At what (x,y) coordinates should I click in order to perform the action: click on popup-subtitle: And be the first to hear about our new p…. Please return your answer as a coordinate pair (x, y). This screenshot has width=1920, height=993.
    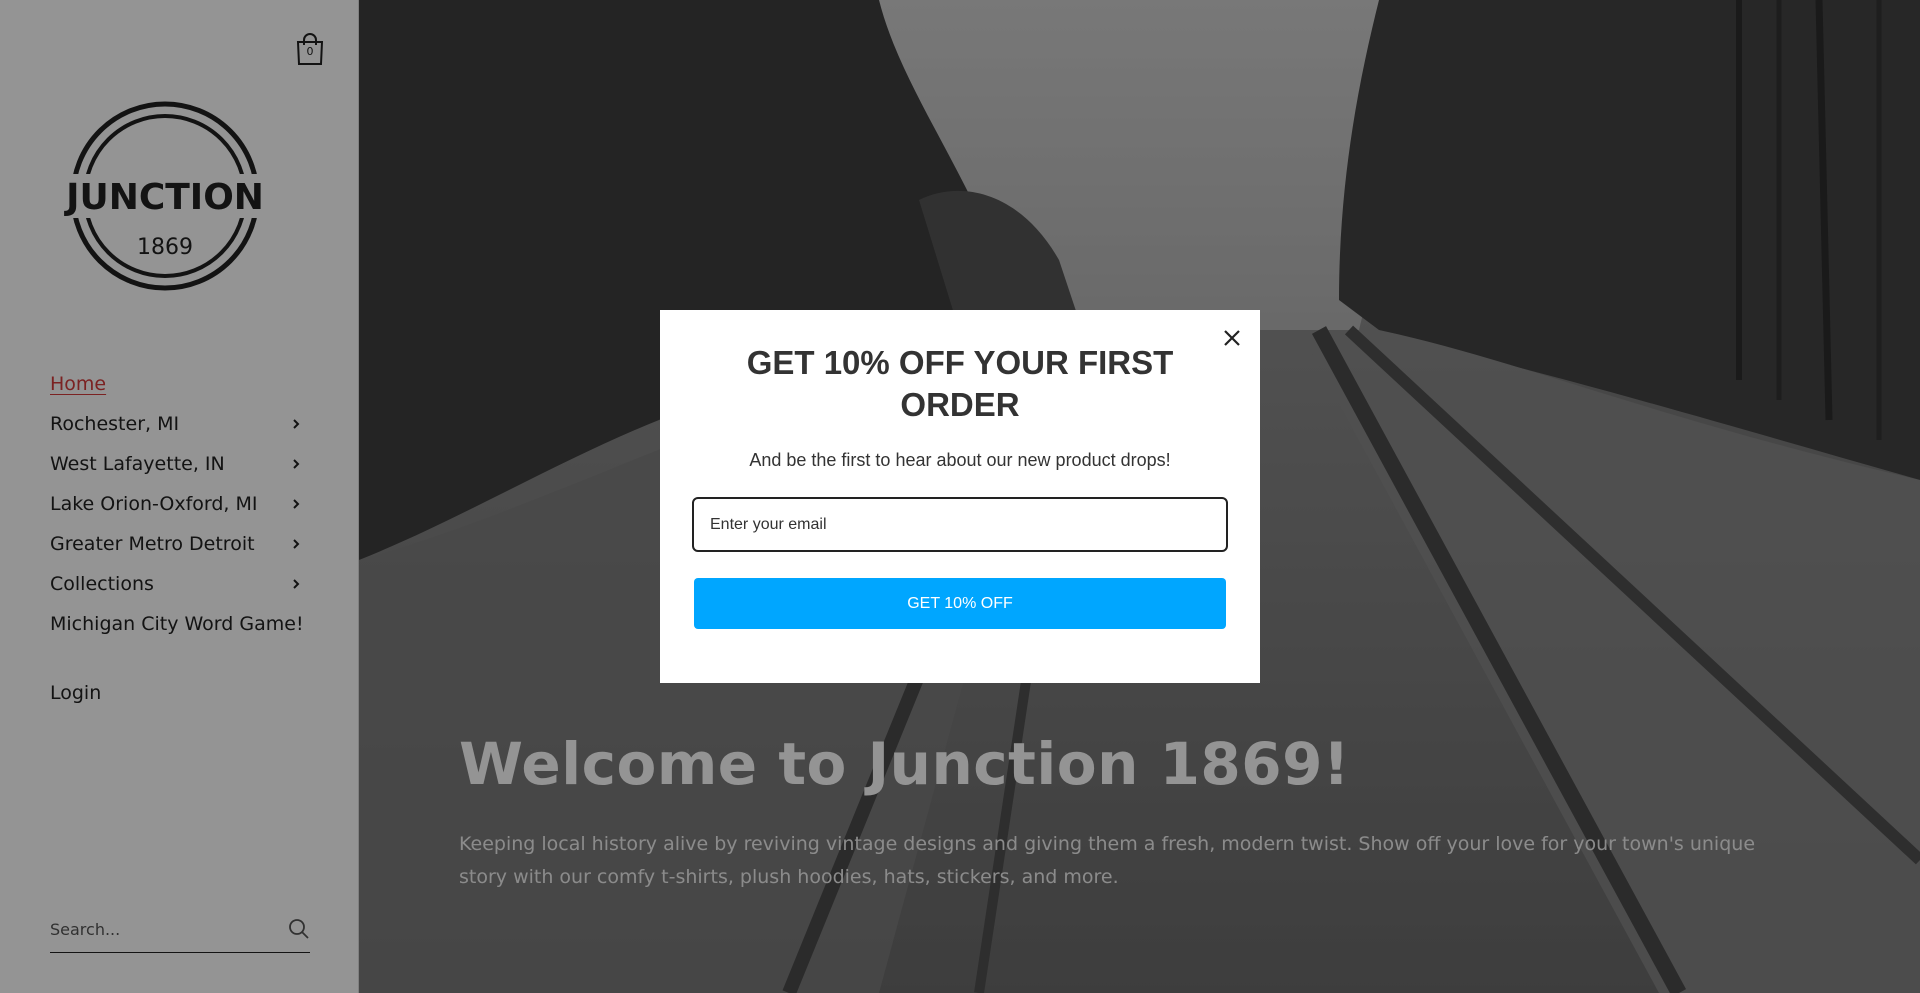
    Looking at the image, I should click on (960, 460).